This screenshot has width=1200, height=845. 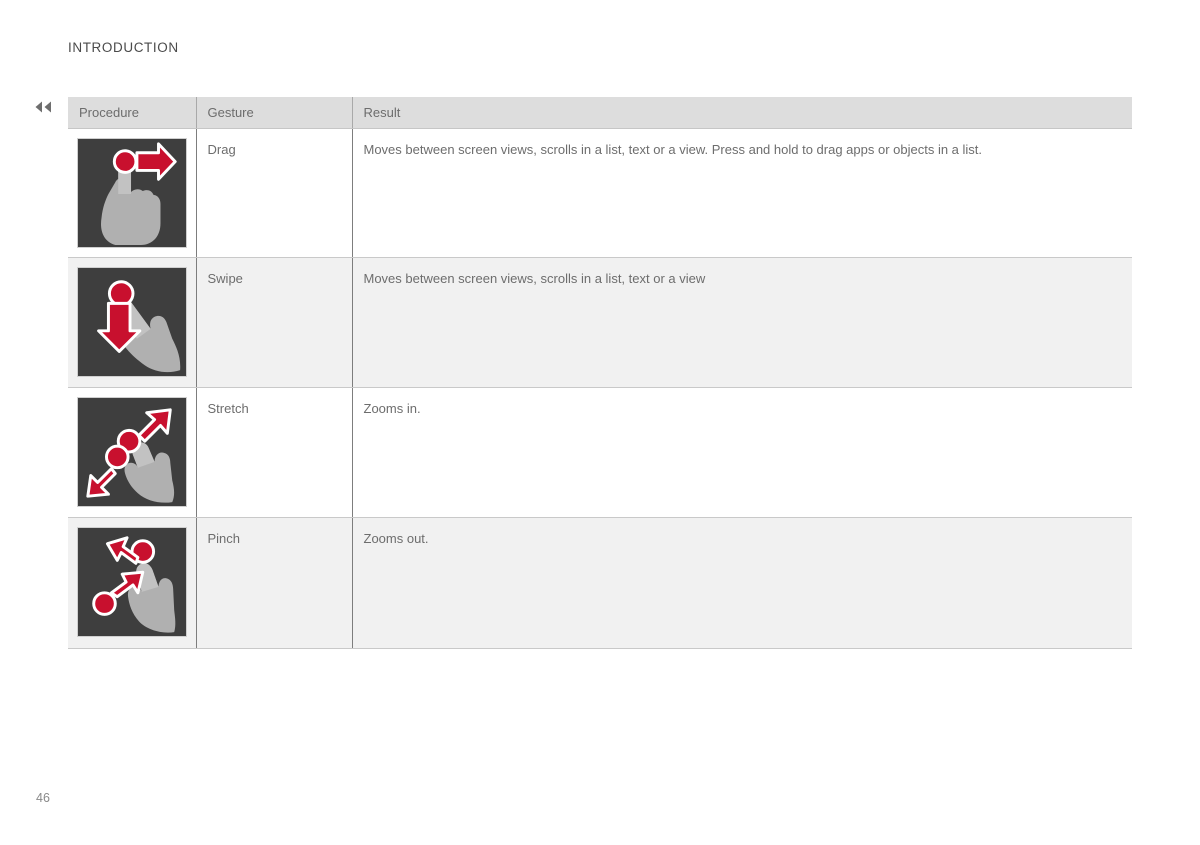 What do you see at coordinates (273, 583) in the screenshot?
I see `gesture-name: Pinch` at bounding box center [273, 583].